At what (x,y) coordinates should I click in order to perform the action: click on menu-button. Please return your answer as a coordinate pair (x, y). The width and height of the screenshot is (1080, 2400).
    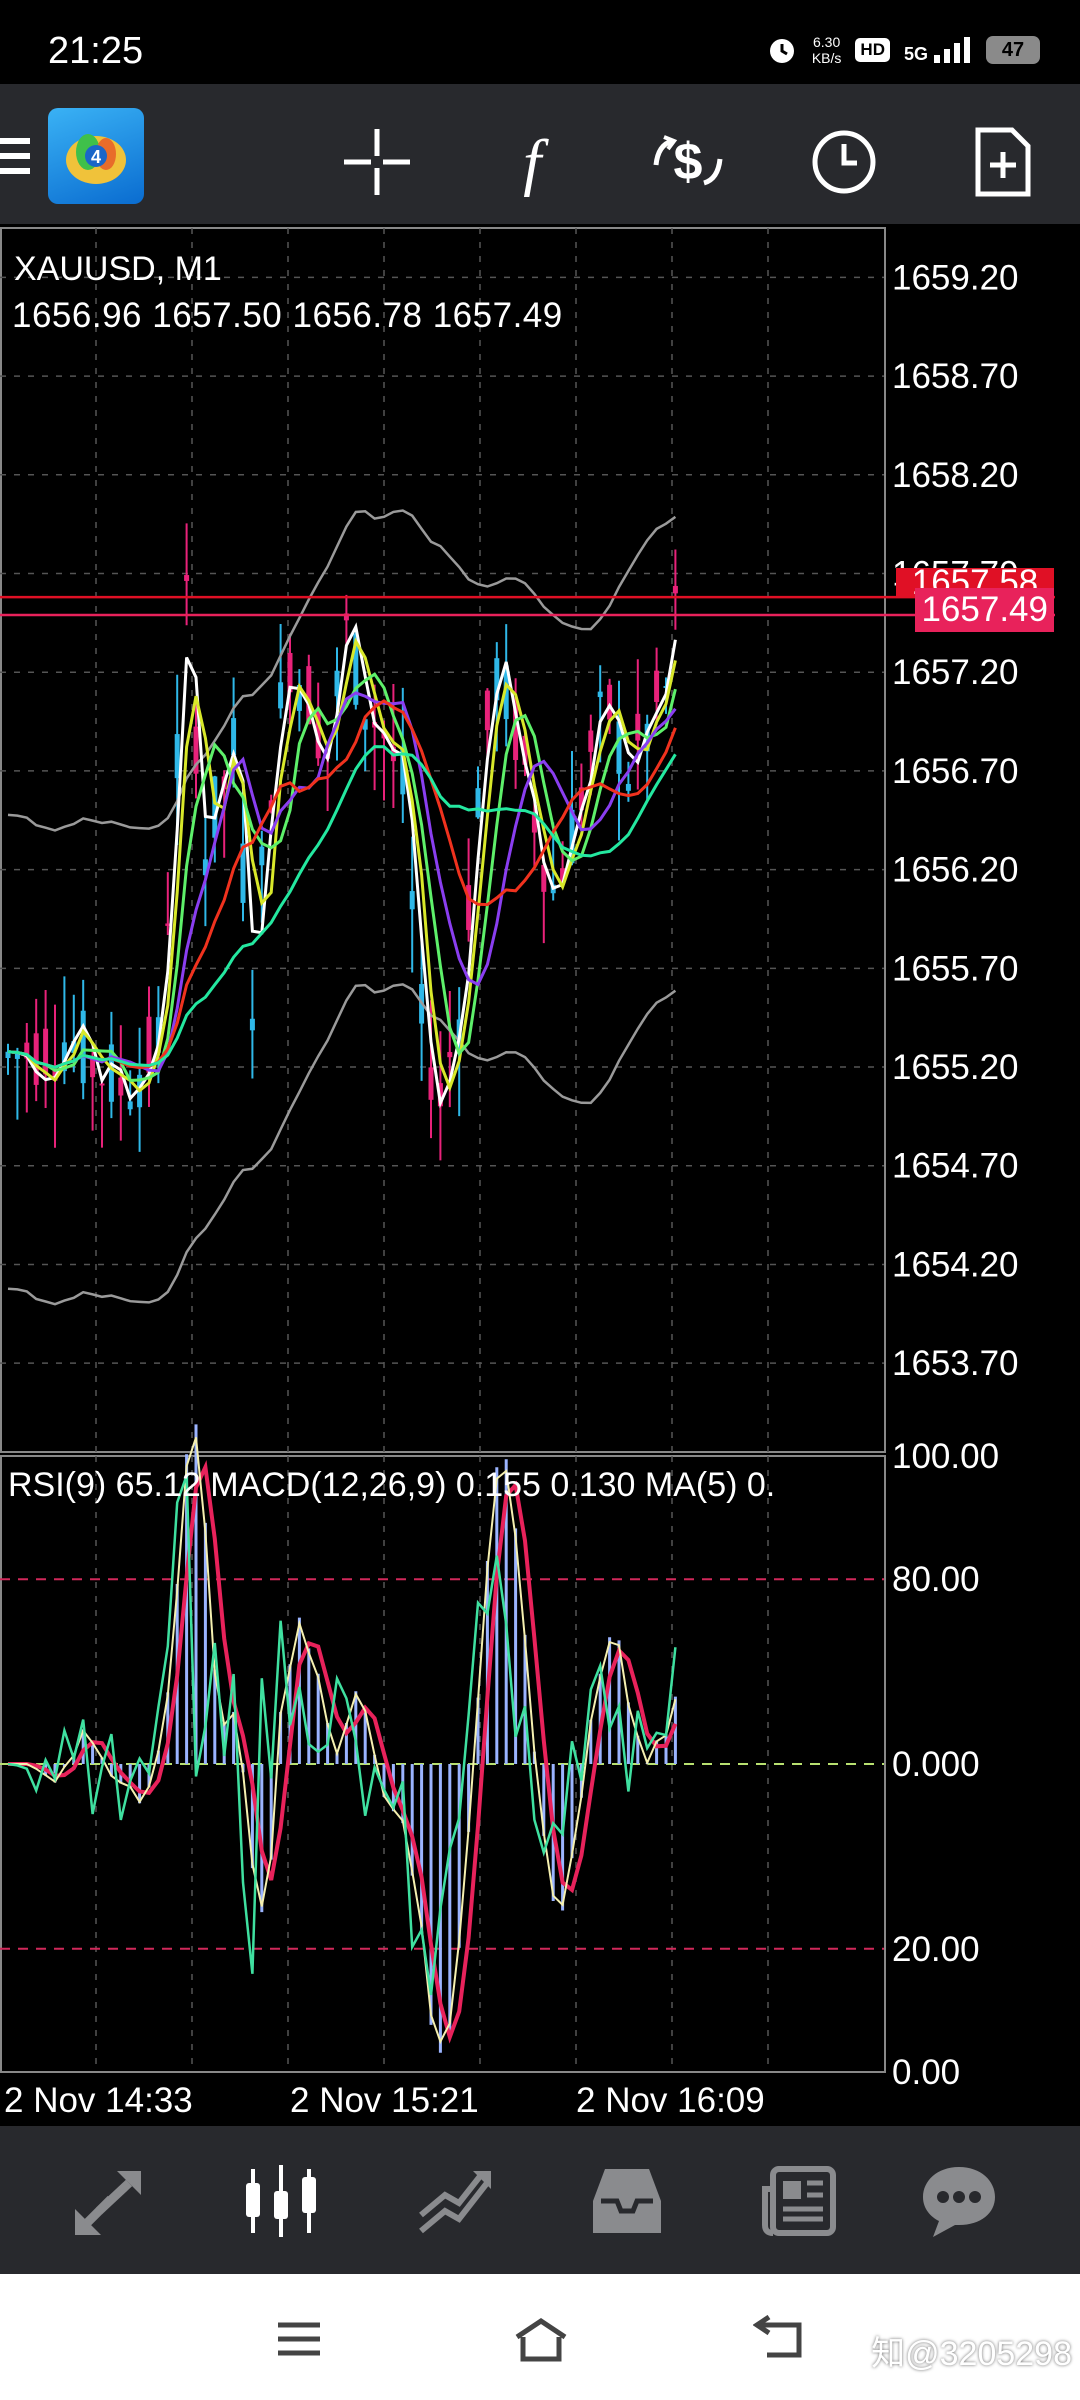
    Looking at the image, I should click on (15, 156).